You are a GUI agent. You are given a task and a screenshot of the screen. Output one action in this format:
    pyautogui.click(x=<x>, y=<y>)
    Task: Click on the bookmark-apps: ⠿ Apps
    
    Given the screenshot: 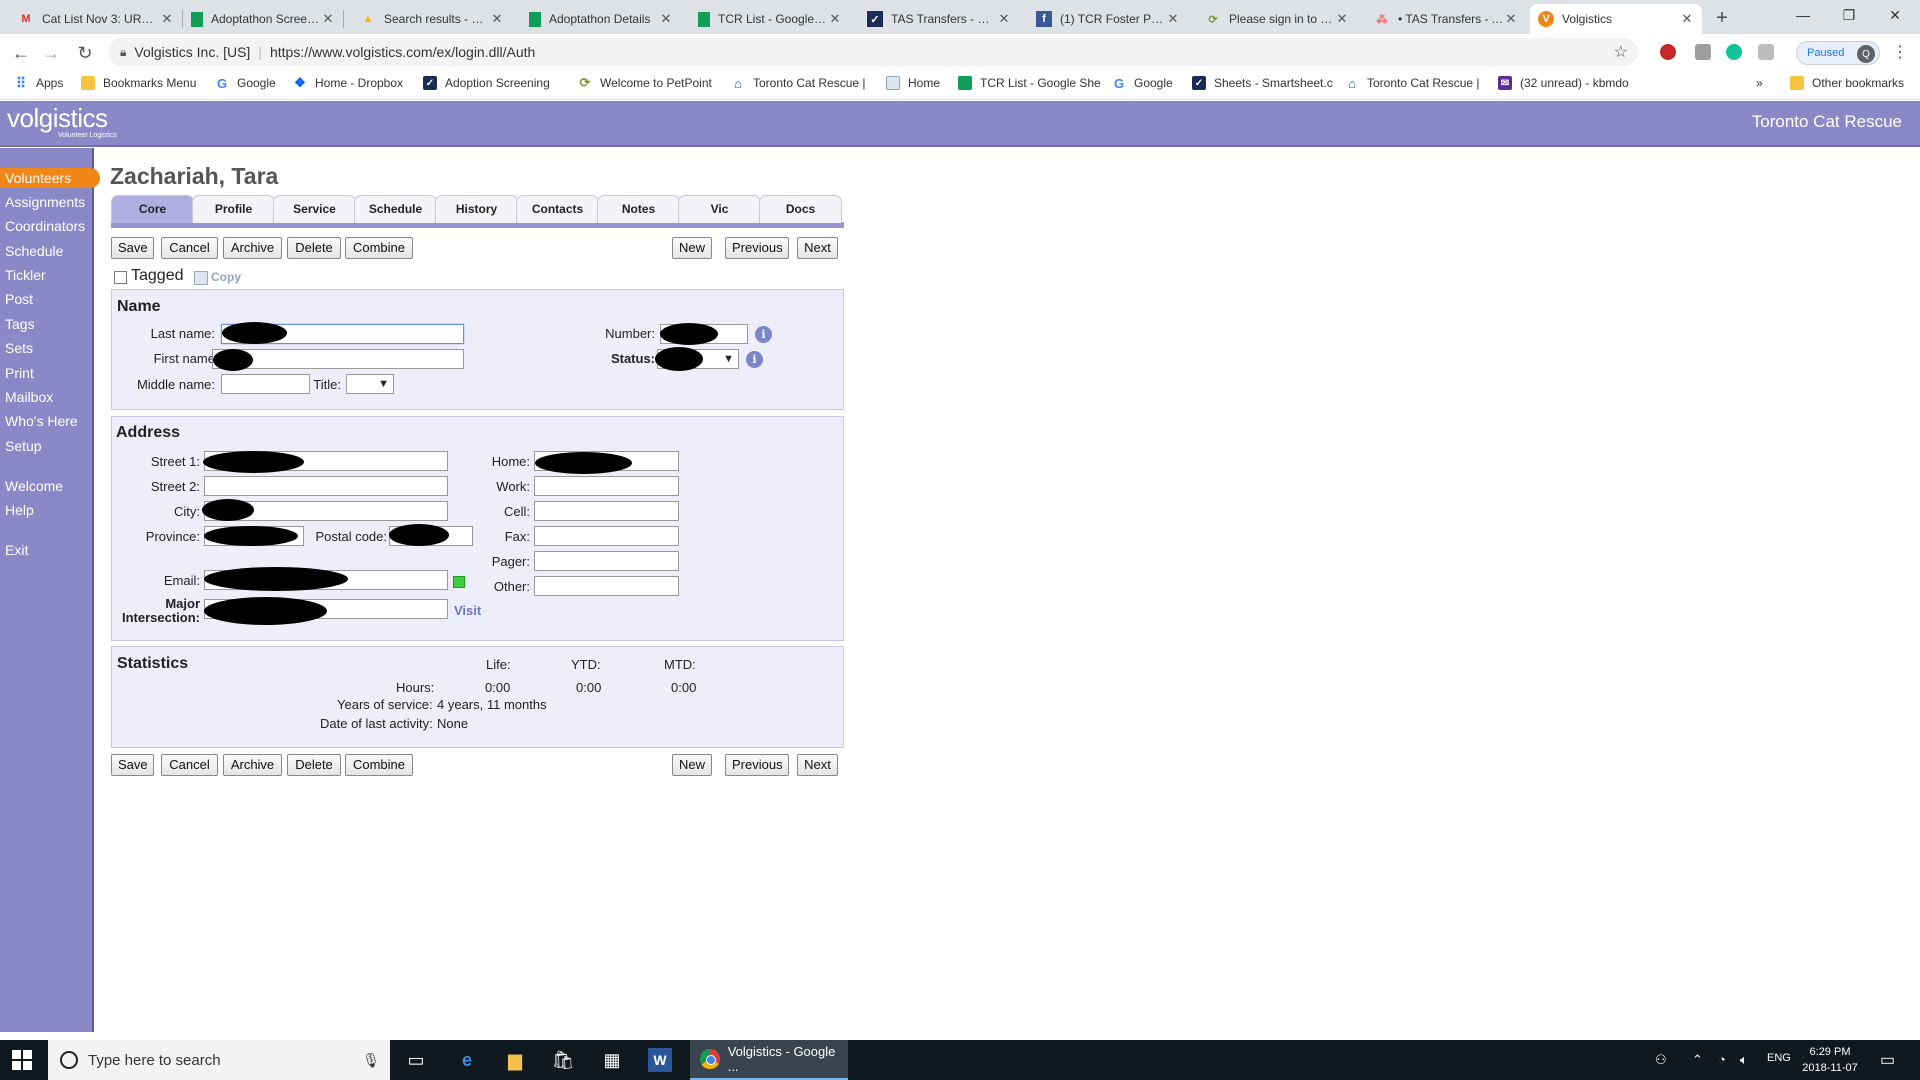 What is the action you would take?
    pyautogui.click(x=39, y=83)
    